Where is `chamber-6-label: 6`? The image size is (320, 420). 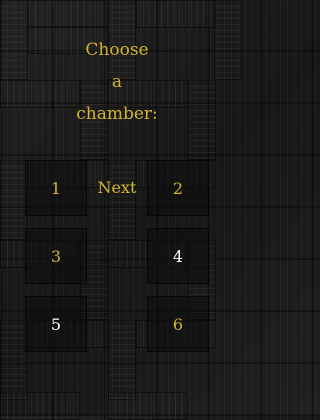 chamber-6-label: 6 is located at coordinates (178, 324).